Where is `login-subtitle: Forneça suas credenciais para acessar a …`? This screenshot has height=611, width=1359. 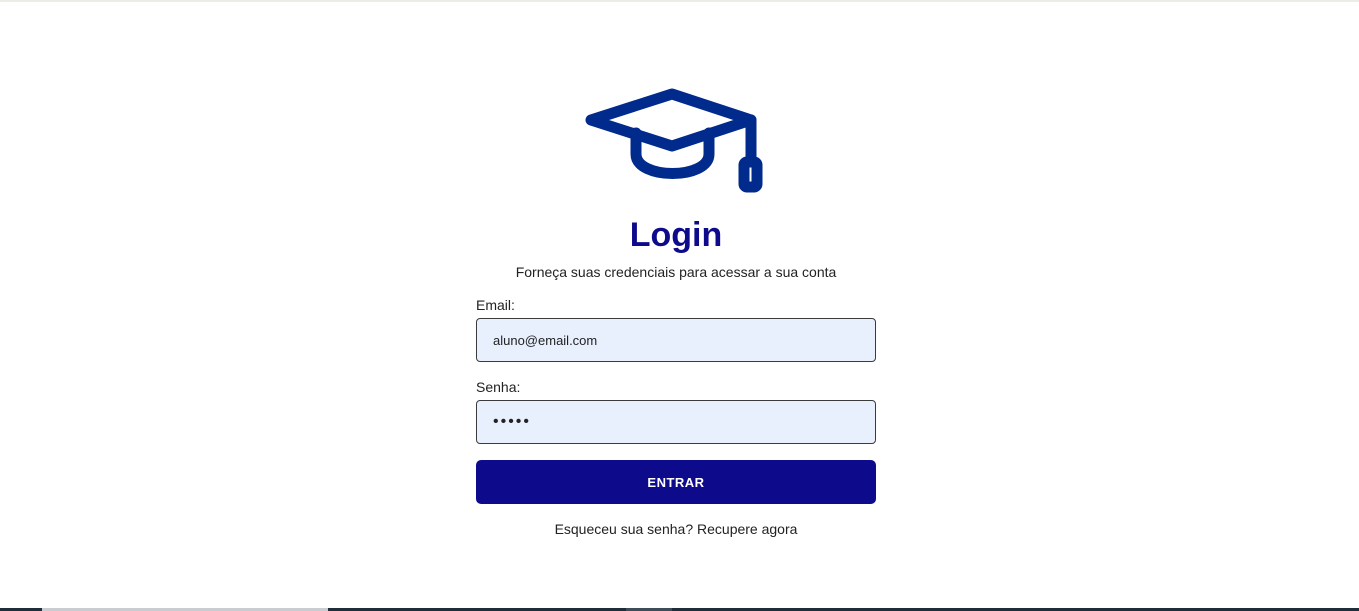 login-subtitle: Forneça suas credenciais para acessar a … is located at coordinates (676, 272).